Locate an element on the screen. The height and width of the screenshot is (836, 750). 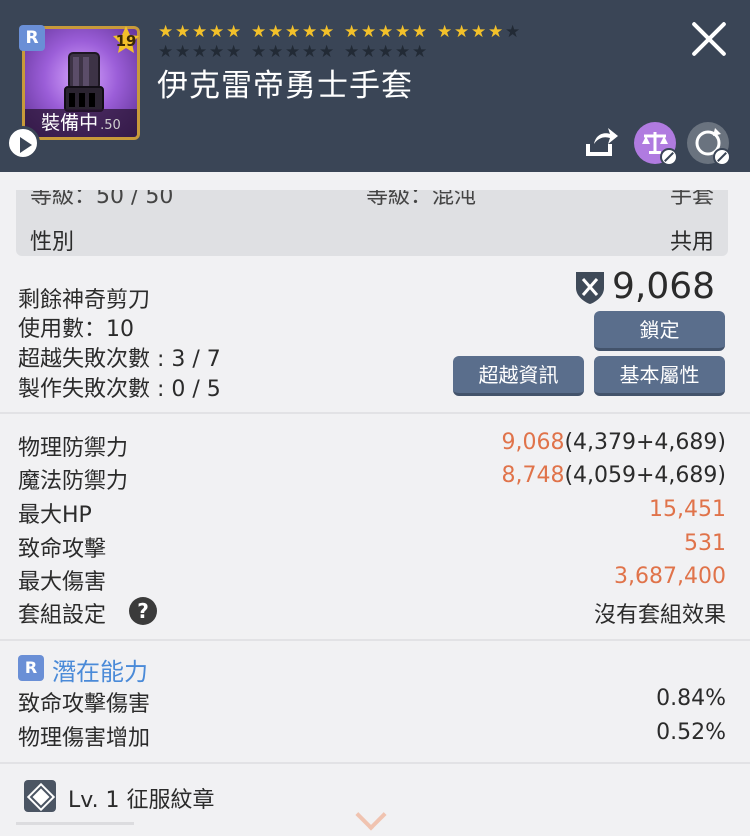
potential-value: 0.52% is located at coordinates (691, 732).